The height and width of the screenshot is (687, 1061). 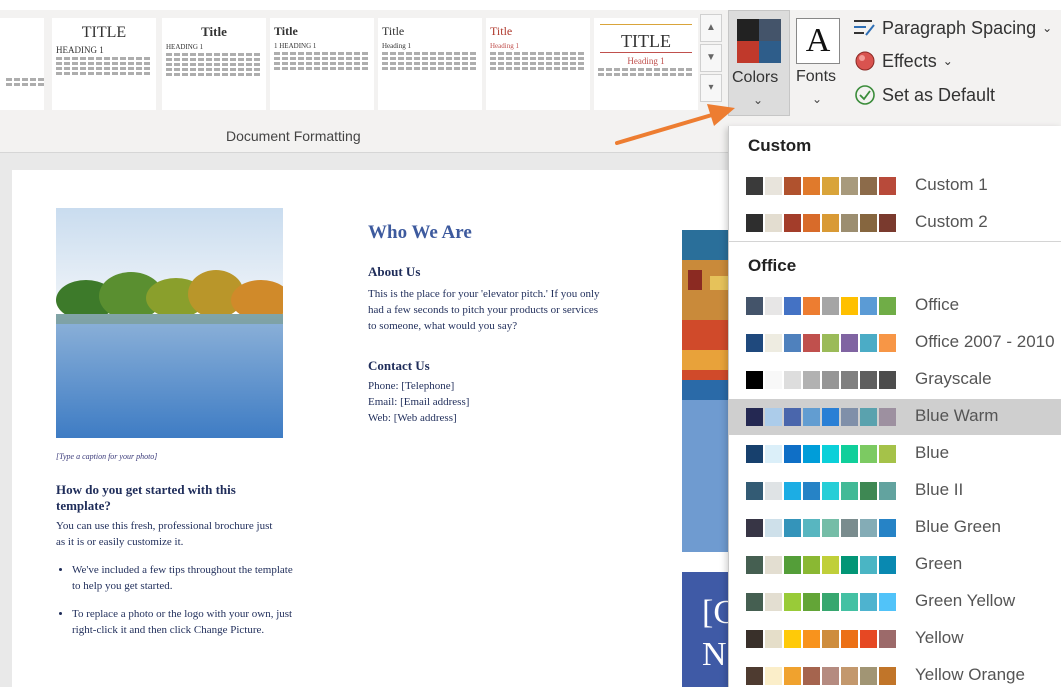 I want to click on style-thumb-4: Title Heading 1, so click(x=430, y=64).